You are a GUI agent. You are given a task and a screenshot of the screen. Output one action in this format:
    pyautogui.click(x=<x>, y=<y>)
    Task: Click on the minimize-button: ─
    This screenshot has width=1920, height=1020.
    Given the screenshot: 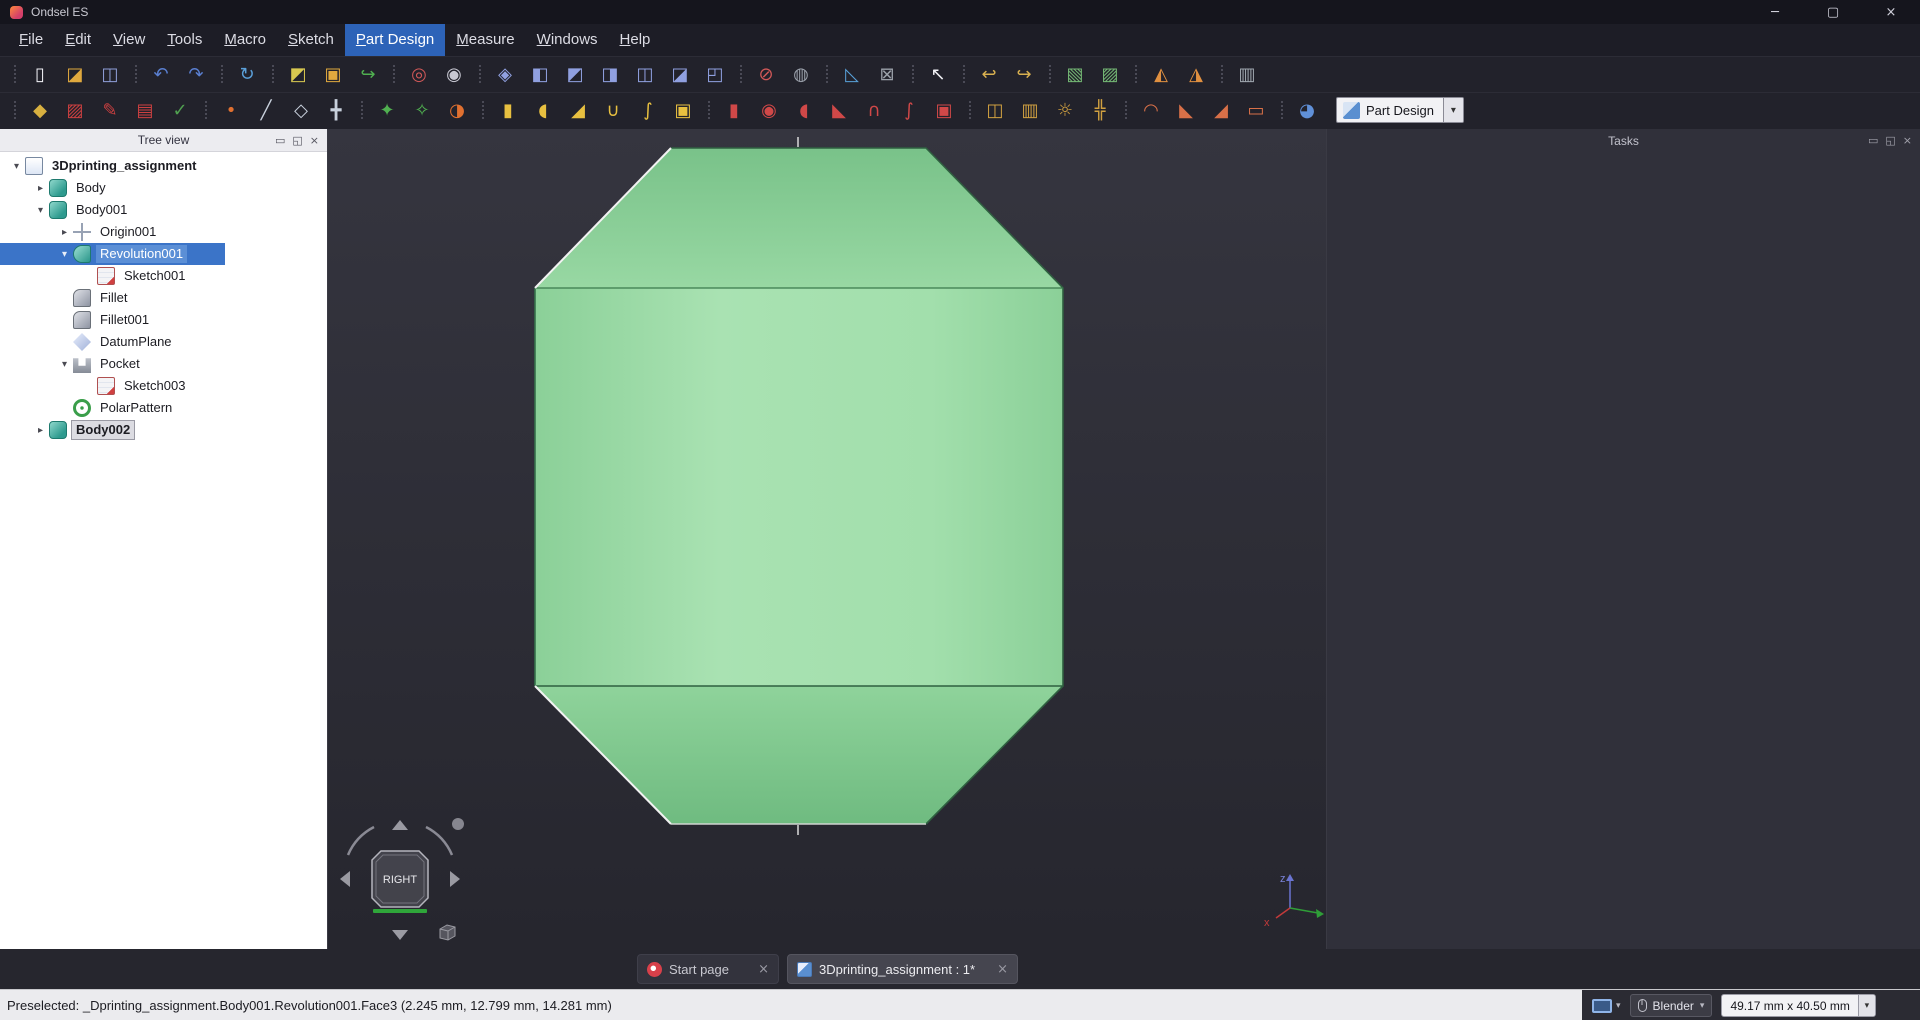 What is the action you would take?
    pyautogui.click(x=1775, y=12)
    